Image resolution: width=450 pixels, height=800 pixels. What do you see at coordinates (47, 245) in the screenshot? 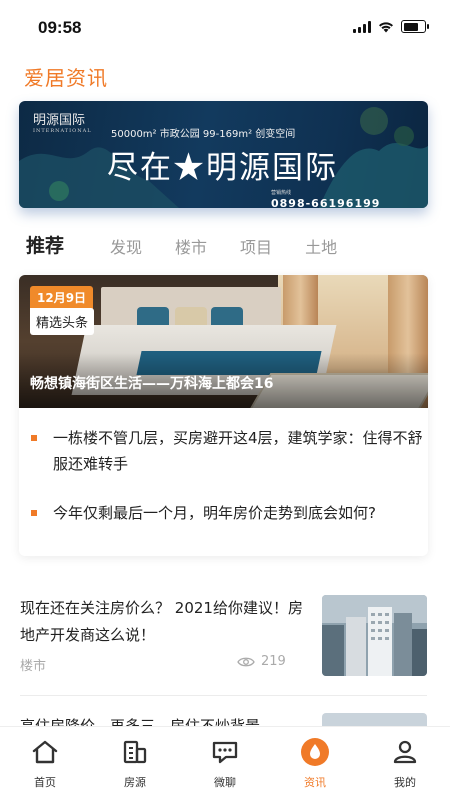
I see `tab-recommend: 推荐` at bounding box center [47, 245].